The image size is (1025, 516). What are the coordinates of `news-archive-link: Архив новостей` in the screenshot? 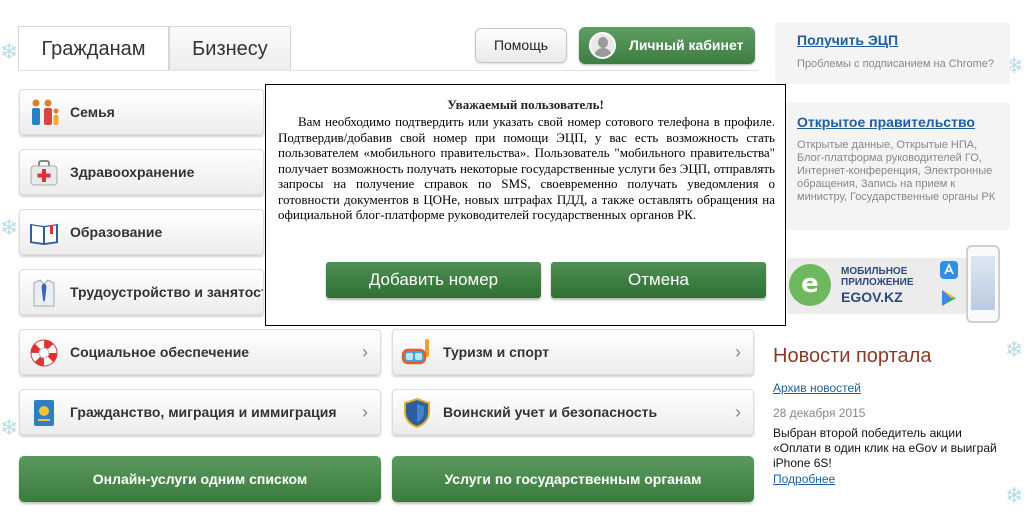 It's located at (817, 388).